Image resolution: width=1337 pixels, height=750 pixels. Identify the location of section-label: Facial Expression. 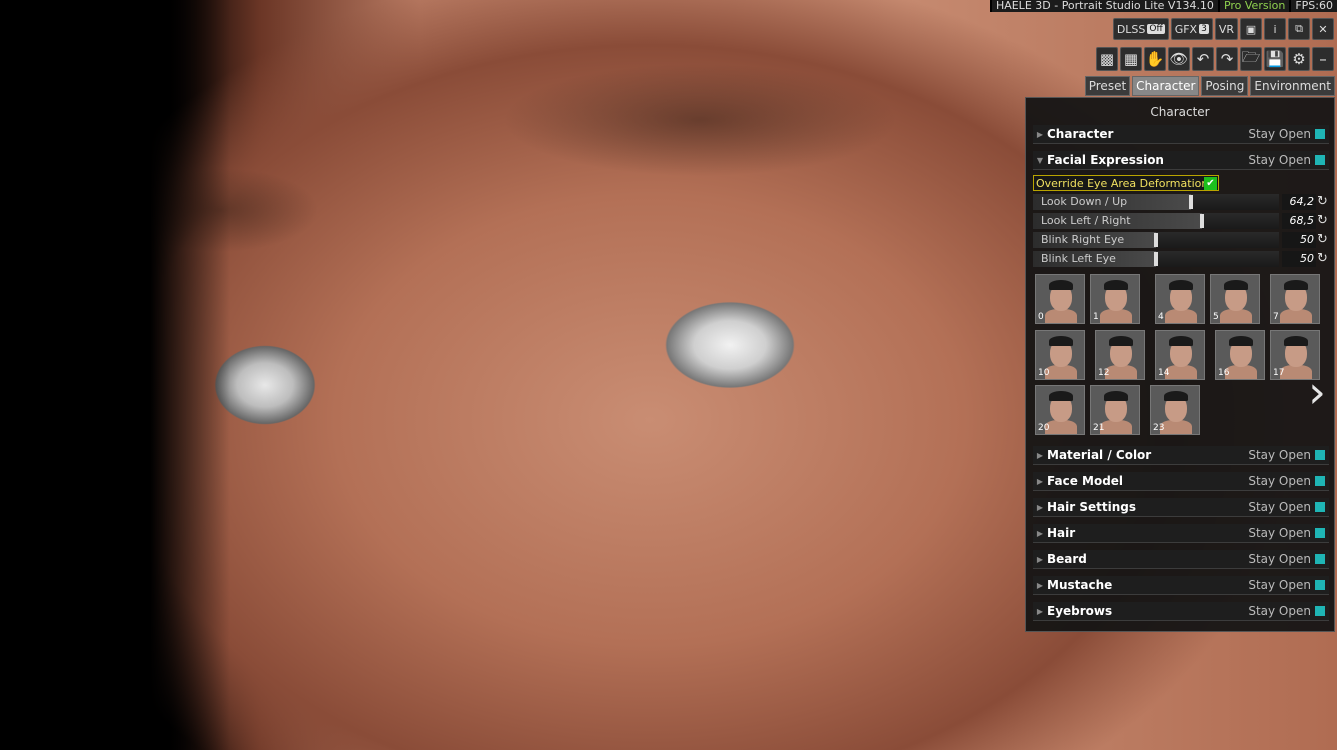
(1105, 160).